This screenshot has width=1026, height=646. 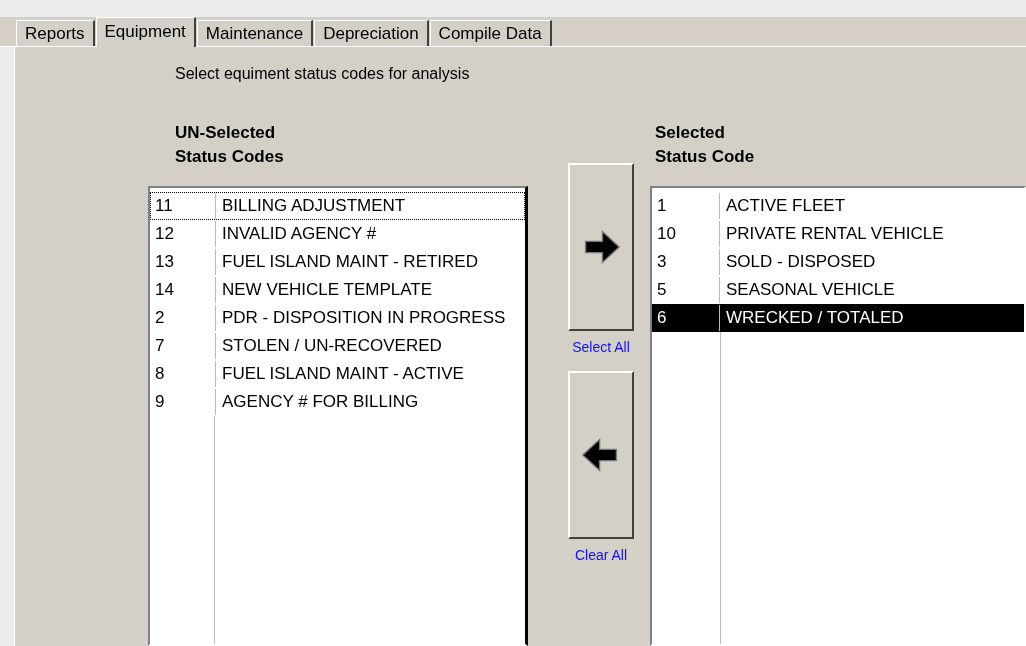 I want to click on tab: Reports, so click(x=55, y=33).